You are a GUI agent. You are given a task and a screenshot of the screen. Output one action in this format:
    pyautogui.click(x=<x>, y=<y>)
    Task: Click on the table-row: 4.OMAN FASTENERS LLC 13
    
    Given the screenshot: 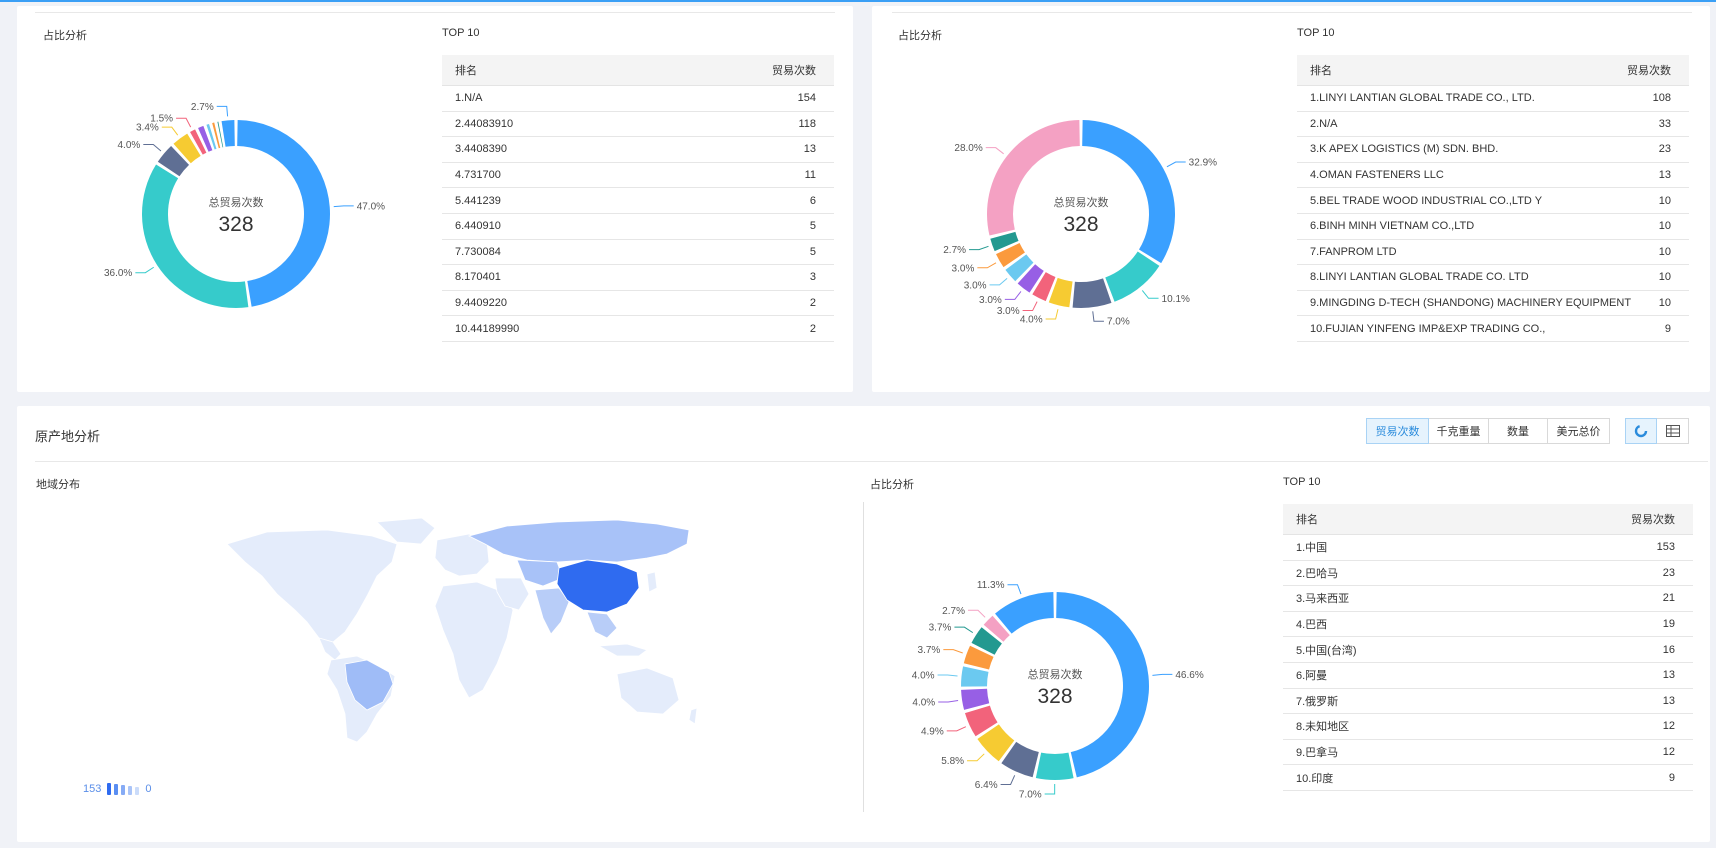 What is the action you would take?
    pyautogui.click(x=1493, y=176)
    